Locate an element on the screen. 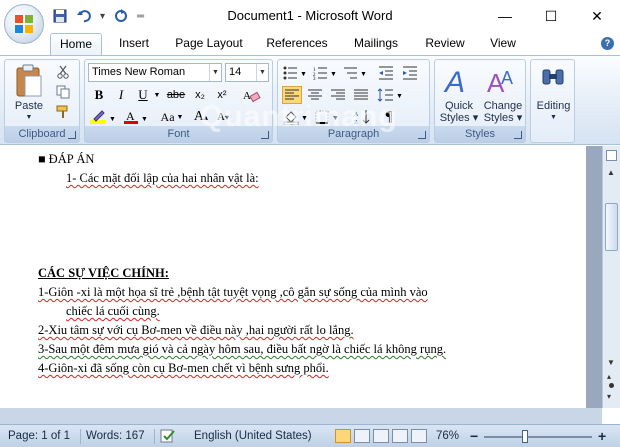 The image size is (620, 447). tab-review: Review is located at coordinates (445, 44).